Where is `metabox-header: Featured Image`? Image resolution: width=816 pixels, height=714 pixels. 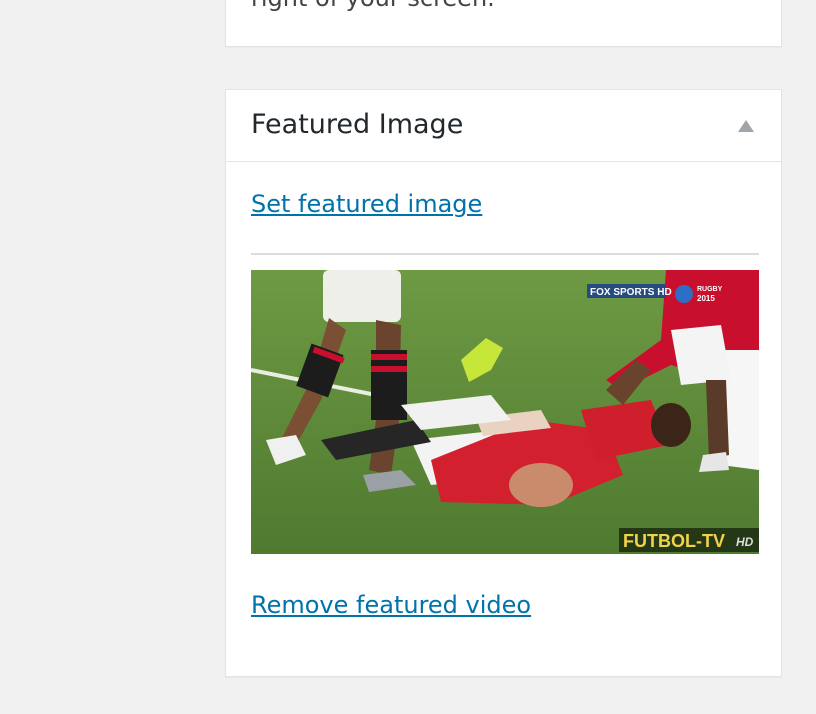
metabox-header: Featured Image is located at coordinates (503, 126).